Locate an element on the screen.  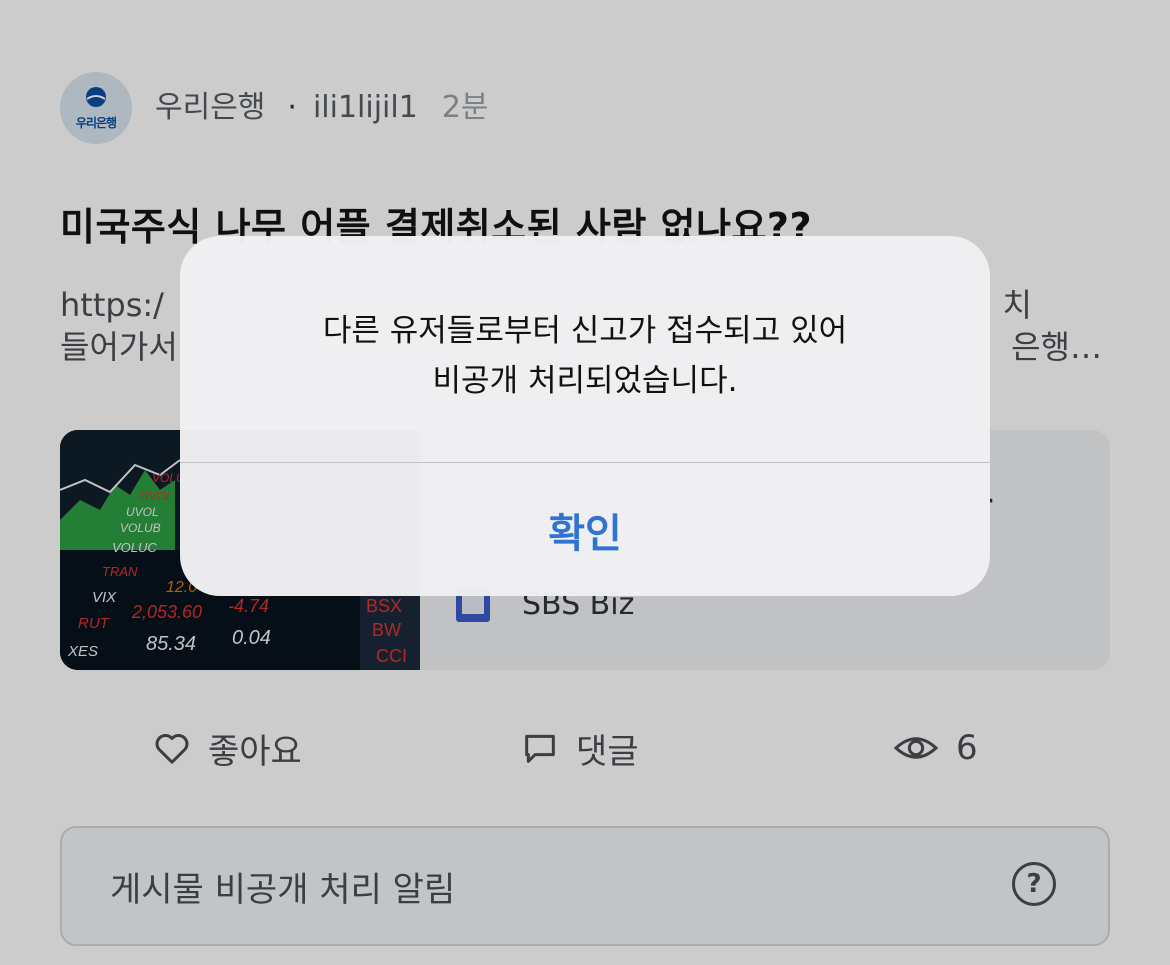
alert-message-line2: 비공개 처리되었습니다. is located at coordinates (585, 381).